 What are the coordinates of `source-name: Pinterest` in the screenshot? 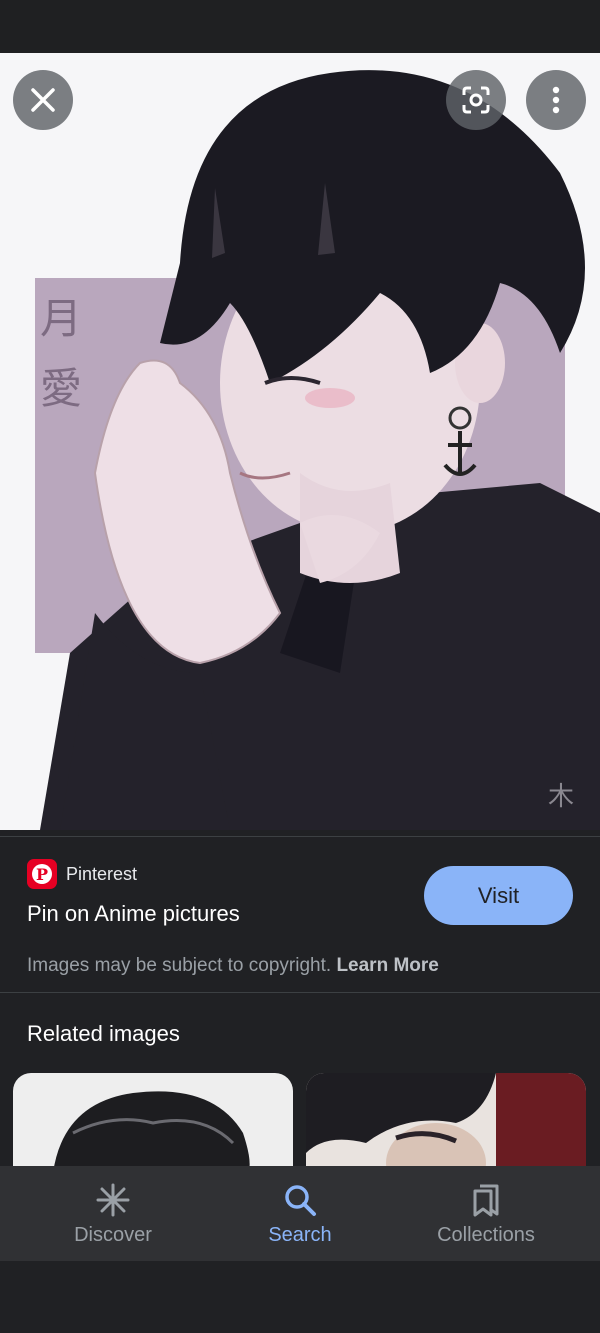 It's located at (102, 873).